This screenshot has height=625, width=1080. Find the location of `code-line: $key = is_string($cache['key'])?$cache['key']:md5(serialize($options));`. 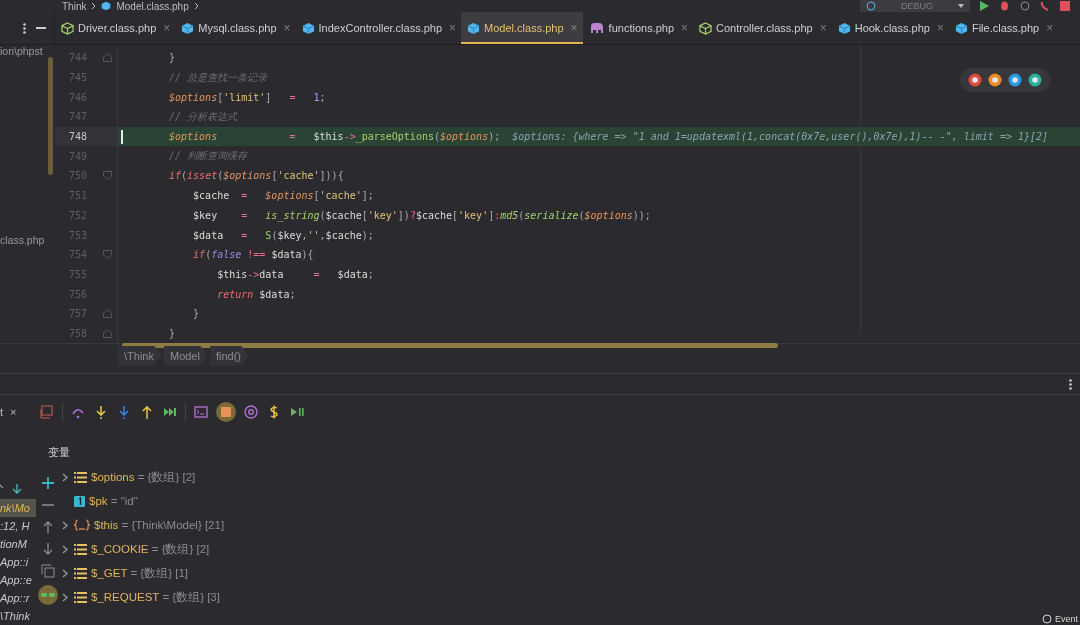

code-line: $key = is_string($cache['key'])?$cache['key']:md5(serialize($options)); is located at coordinates (421, 215).